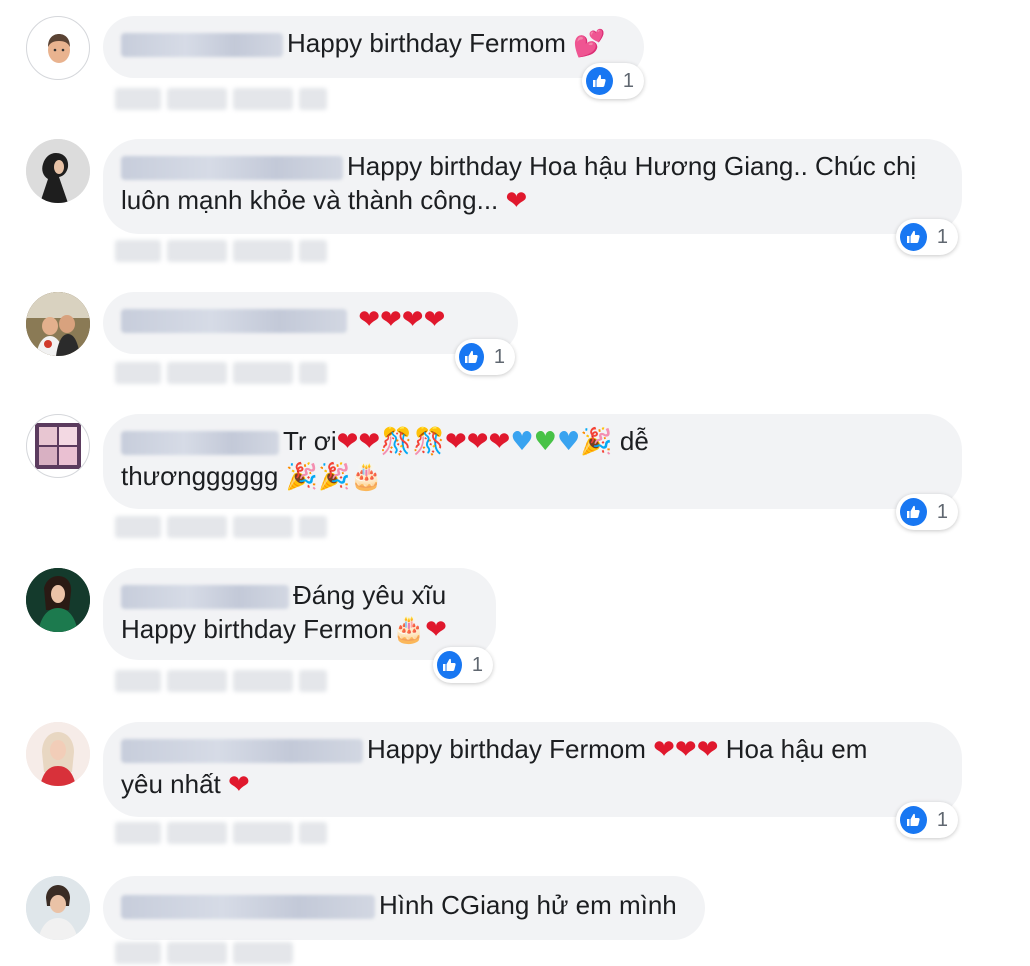  What do you see at coordinates (596, 442) in the screenshot?
I see `party-popper-emoji-icon: 🎉` at bounding box center [596, 442].